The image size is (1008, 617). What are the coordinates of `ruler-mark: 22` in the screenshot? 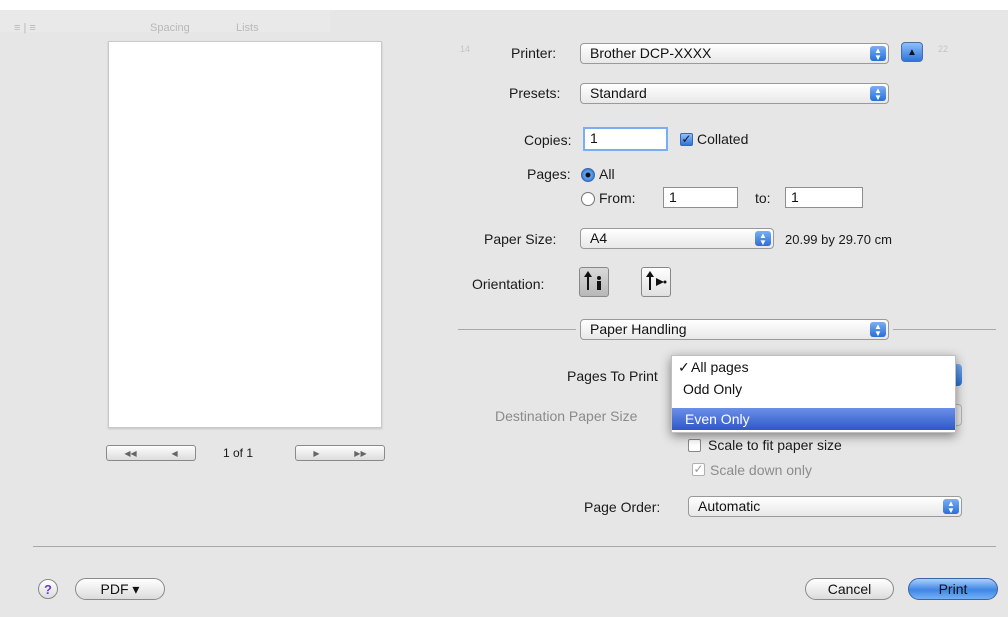 It's located at (943, 49).